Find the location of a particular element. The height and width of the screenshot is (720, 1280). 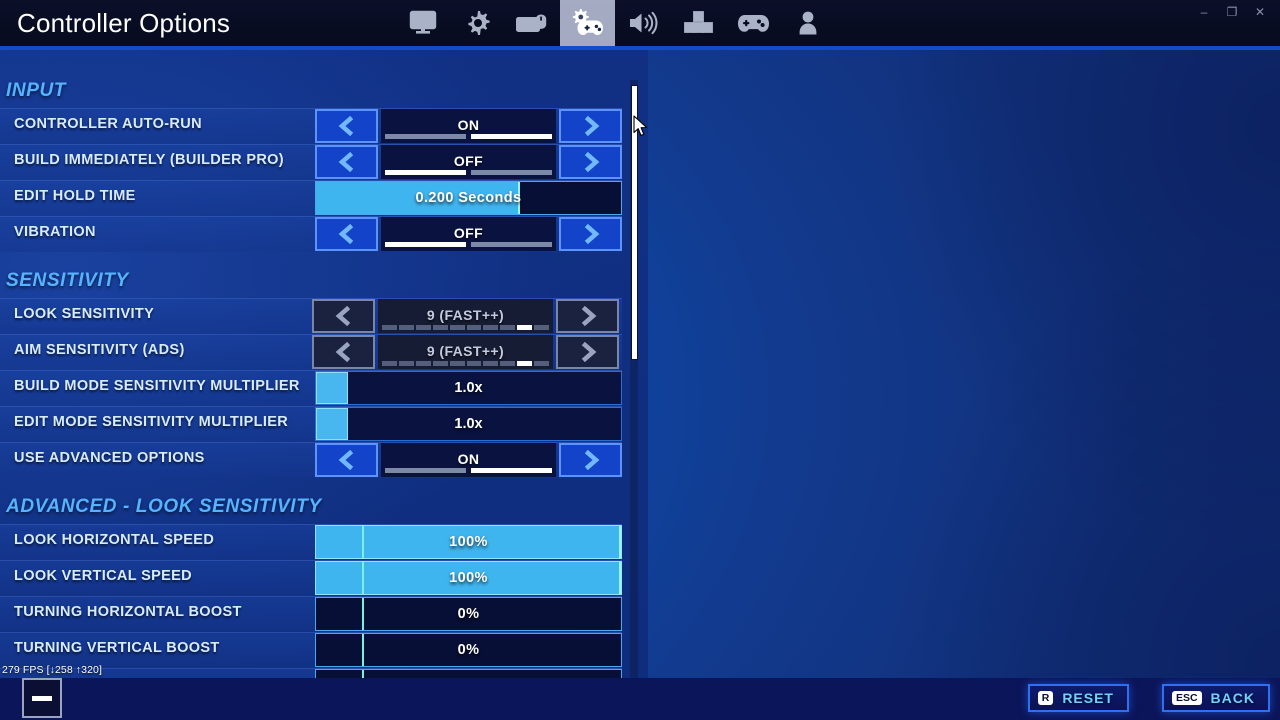

slider-control-edit-multiplier: 1.0x is located at coordinates (468, 424).